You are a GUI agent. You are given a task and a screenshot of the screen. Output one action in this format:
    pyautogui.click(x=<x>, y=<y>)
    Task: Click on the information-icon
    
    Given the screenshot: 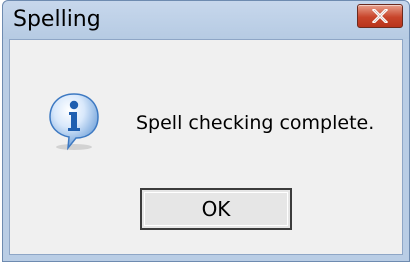 What is the action you would take?
    pyautogui.click(x=74, y=122)
    